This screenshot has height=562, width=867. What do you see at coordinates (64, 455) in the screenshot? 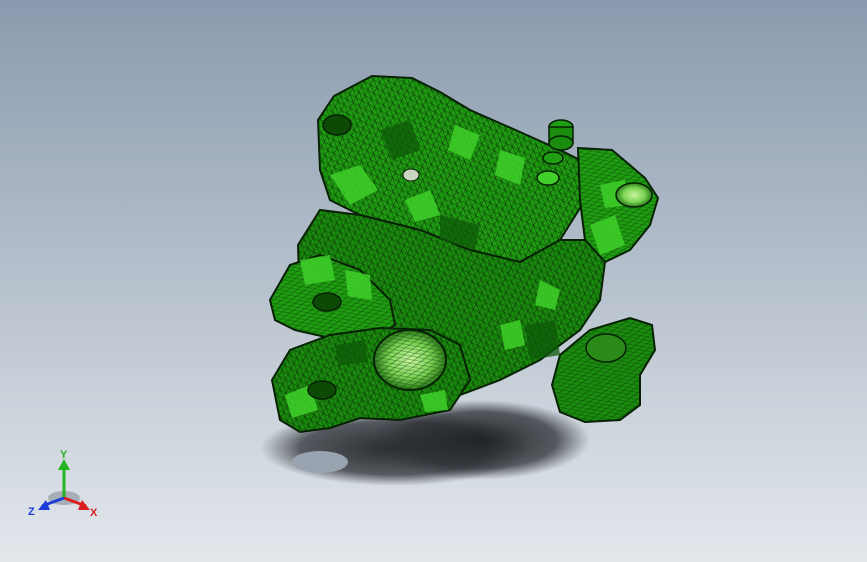
I see `y-axis-label: Y` at bounding box center [64, 455].